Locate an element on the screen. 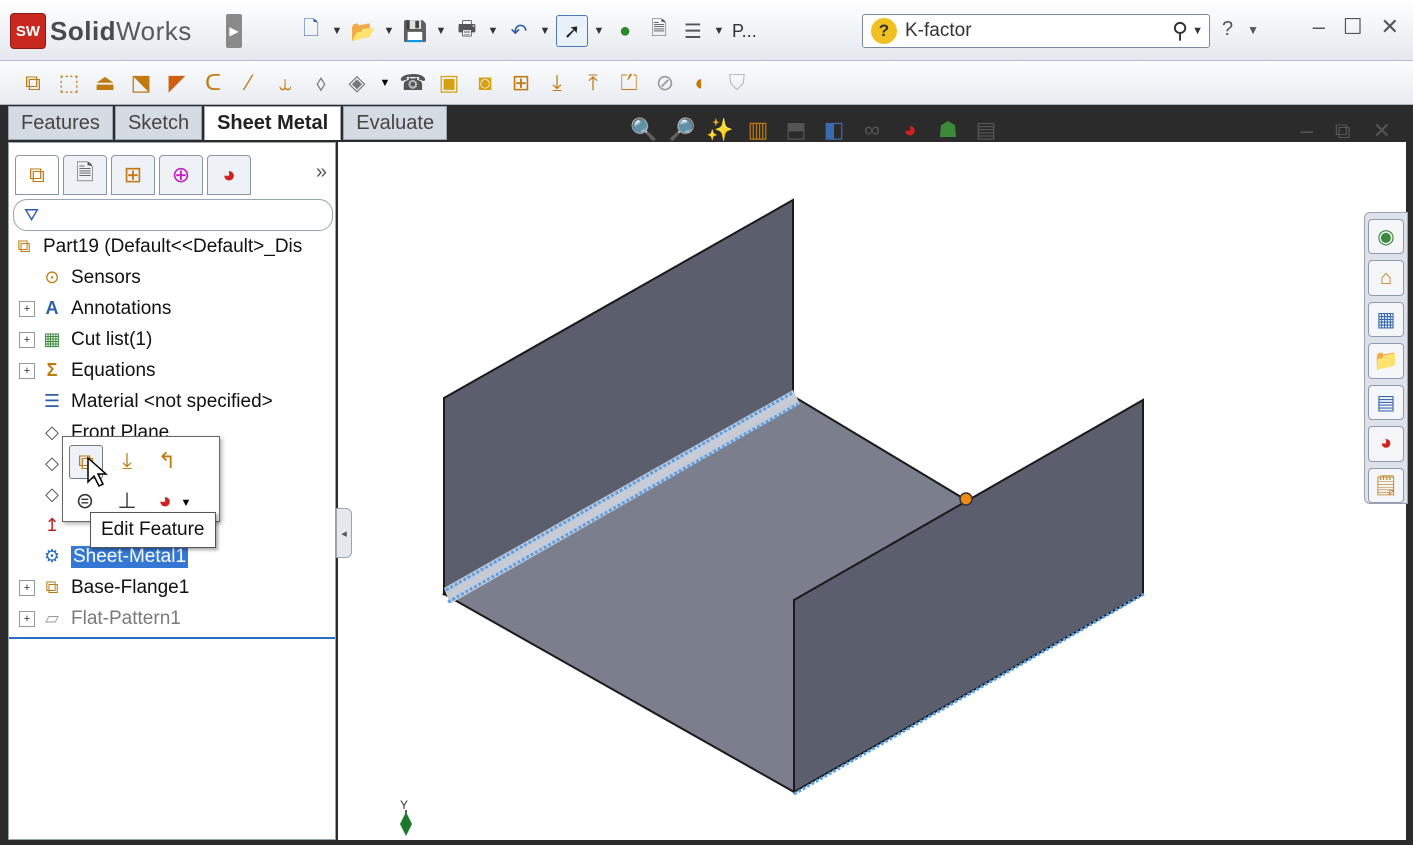  display-manager-tab-icon: ◕ is located at coordinates (229, 175).